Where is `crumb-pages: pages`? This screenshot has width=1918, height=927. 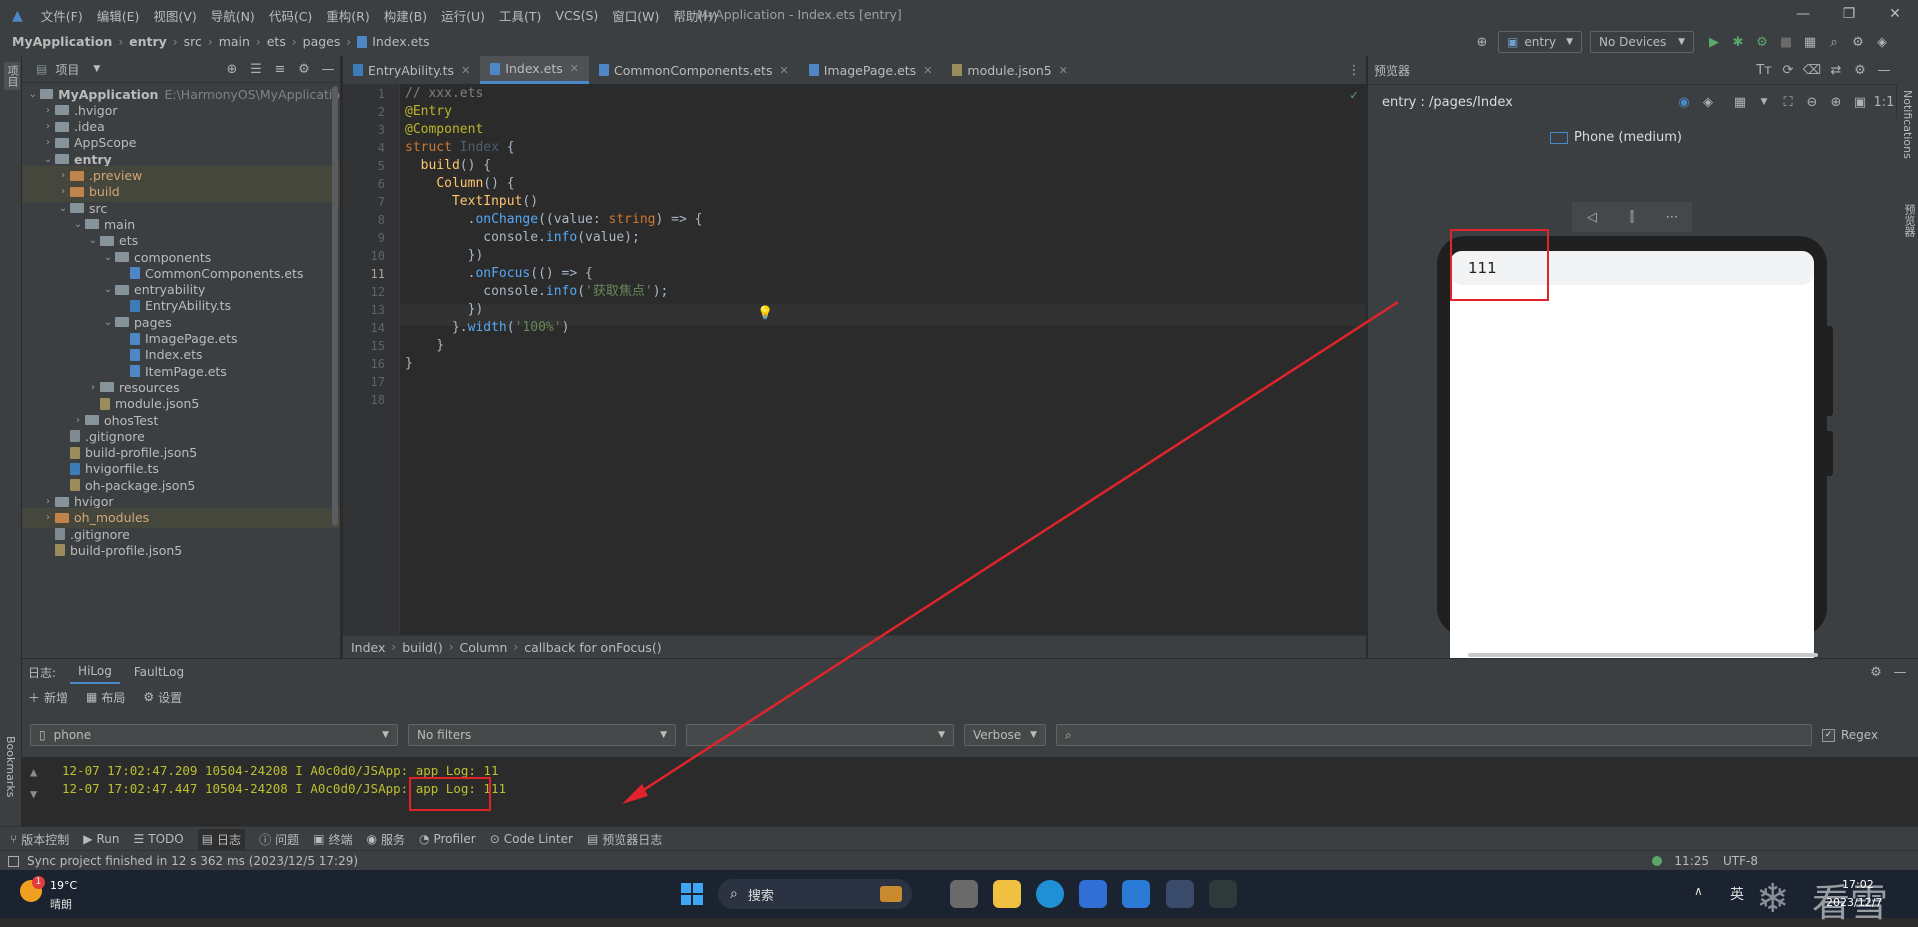
crumb-pages: pages is located at coordinates (322, 41).